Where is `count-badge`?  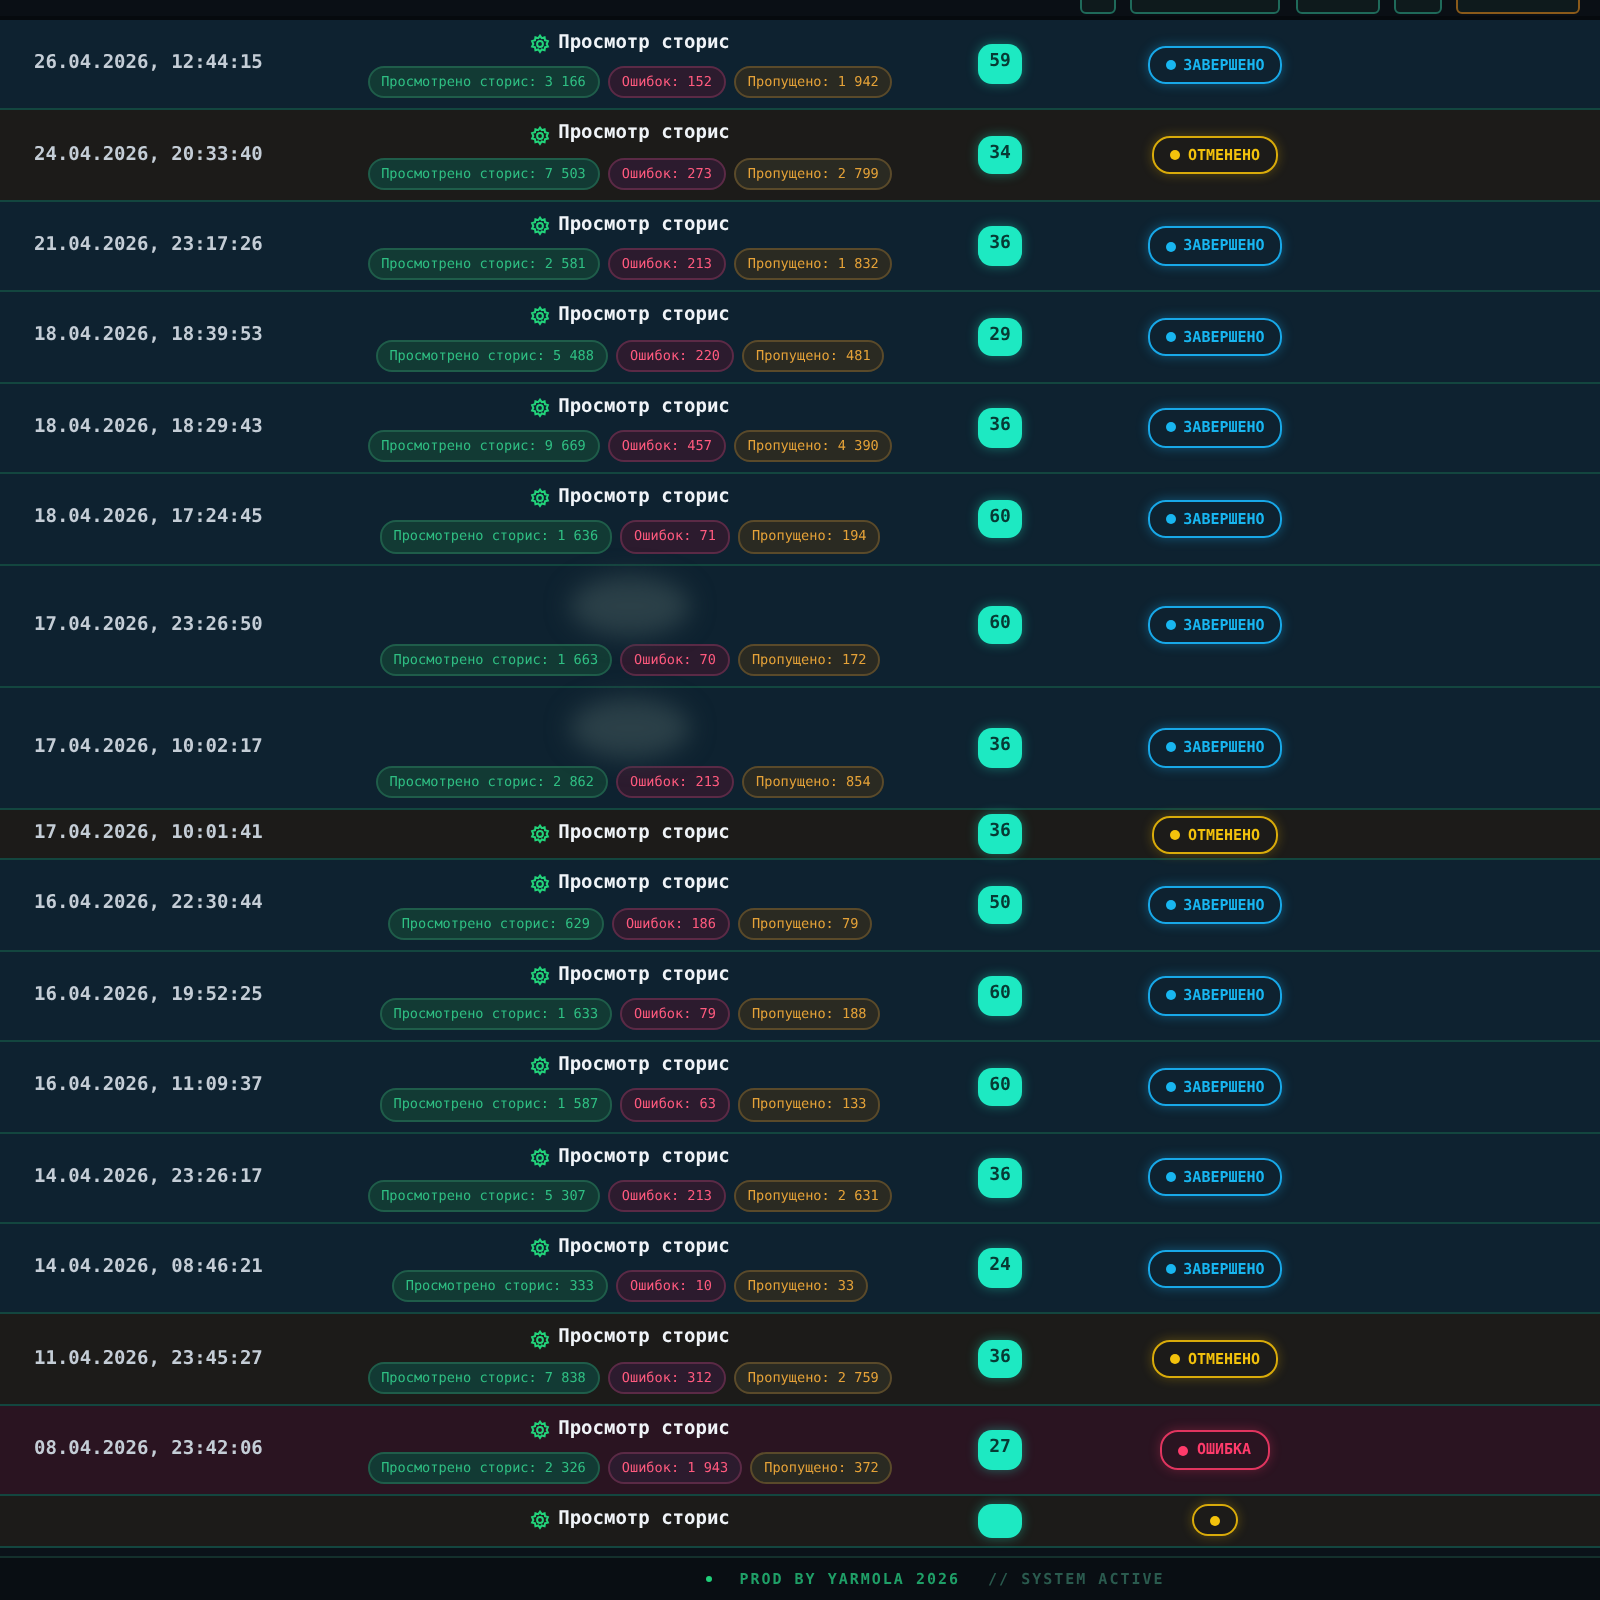
count-badge is located at coordinates (1000, 1520).